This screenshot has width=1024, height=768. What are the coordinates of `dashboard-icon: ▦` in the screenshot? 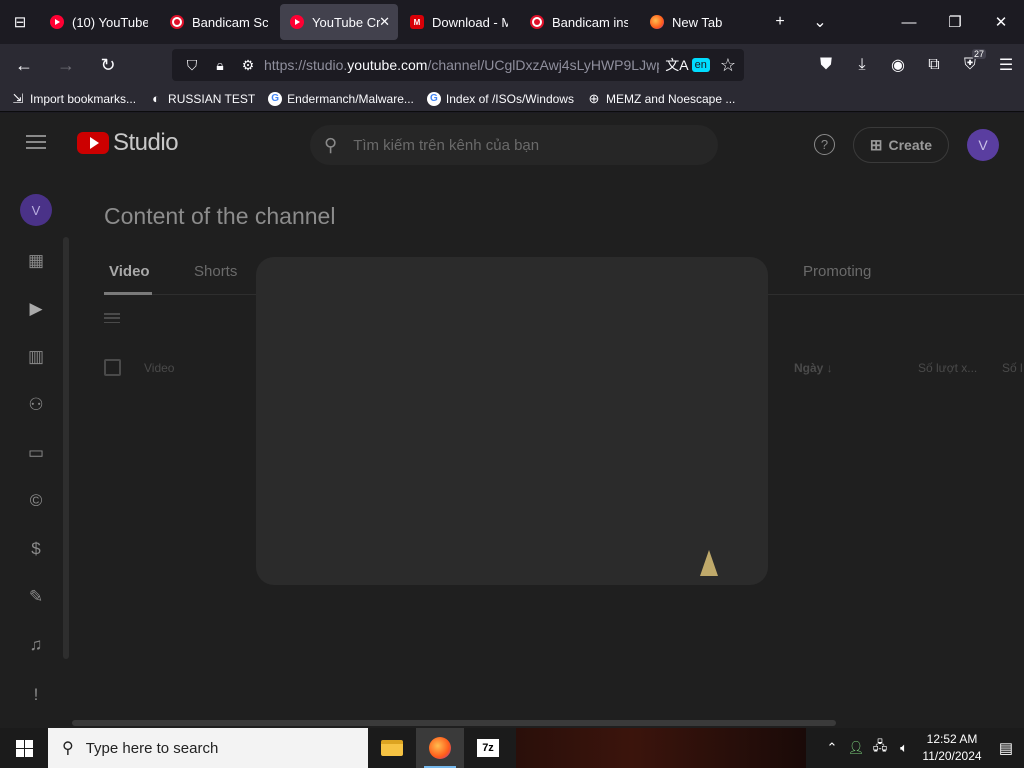 It's located at (36, 261).